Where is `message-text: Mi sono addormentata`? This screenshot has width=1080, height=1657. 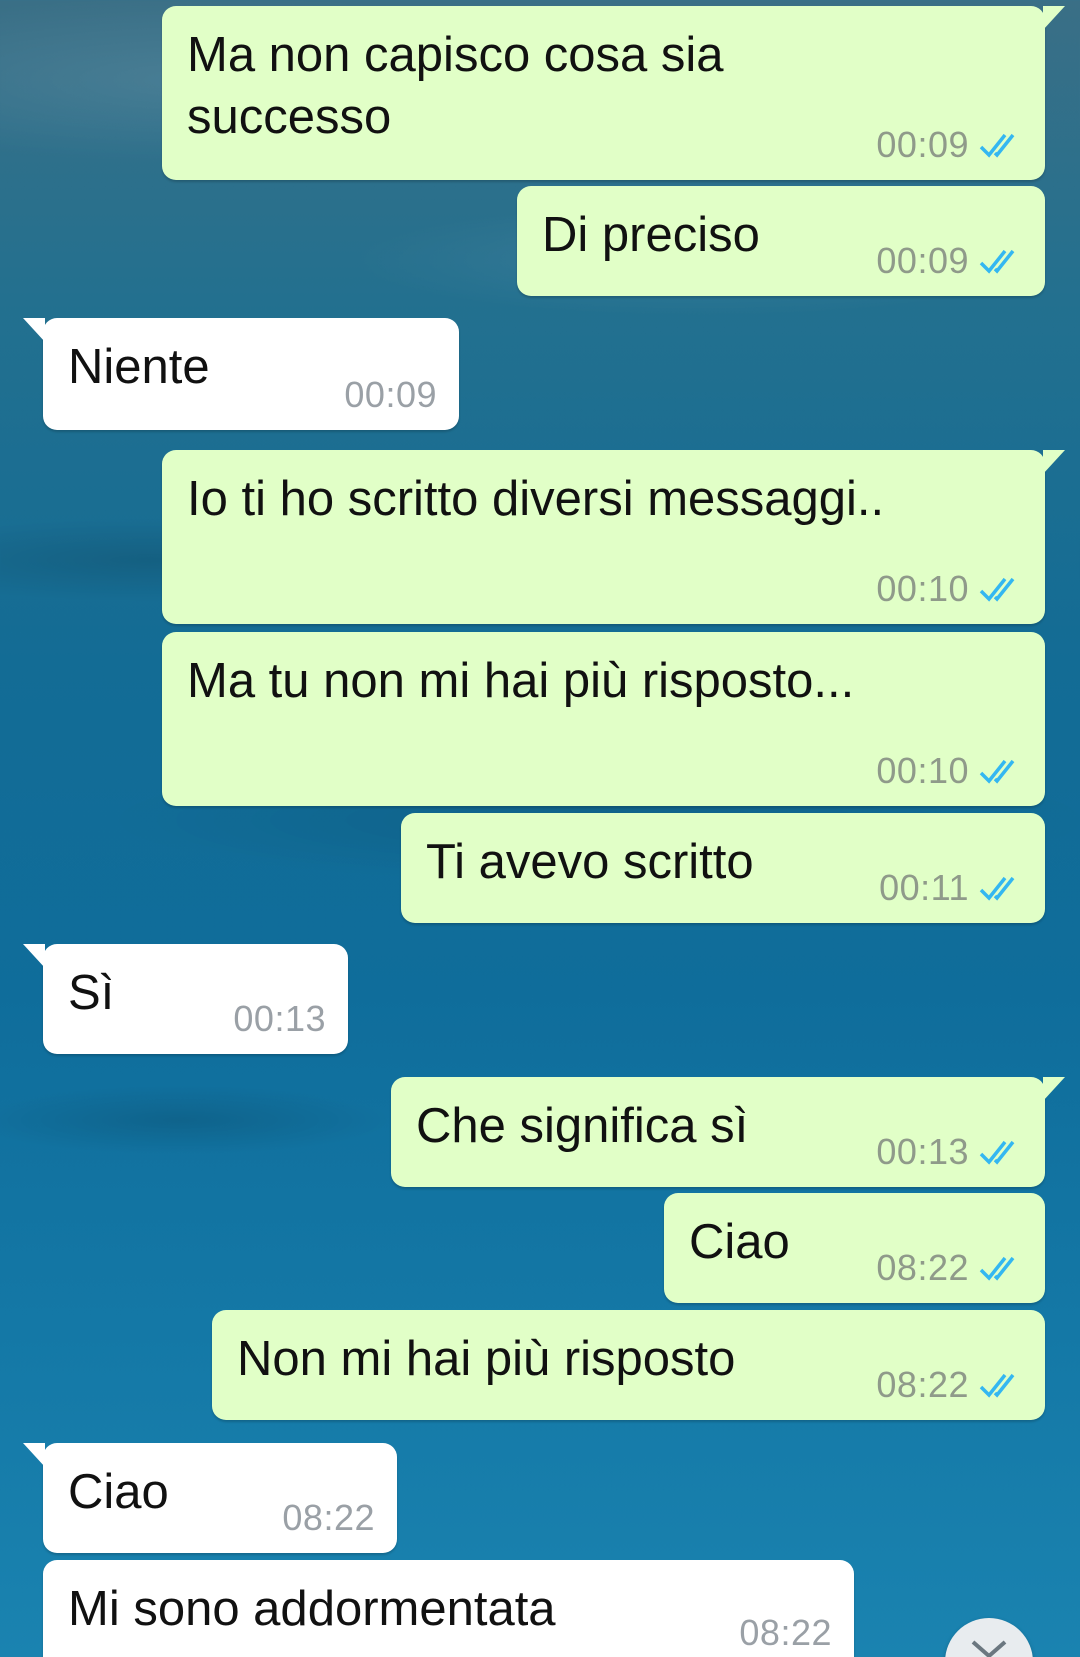 message-text: Mi sono addormentata is located at coordinates (312, 1609).